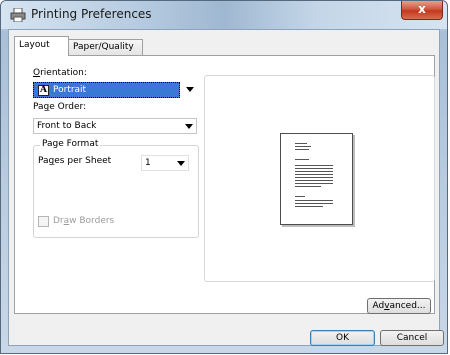 The image size is (450, 355). Describe the element at coordinates (75, 161) in the screenshot. I see `pages-per-sheet-label: Pages per Sheet` at that location.